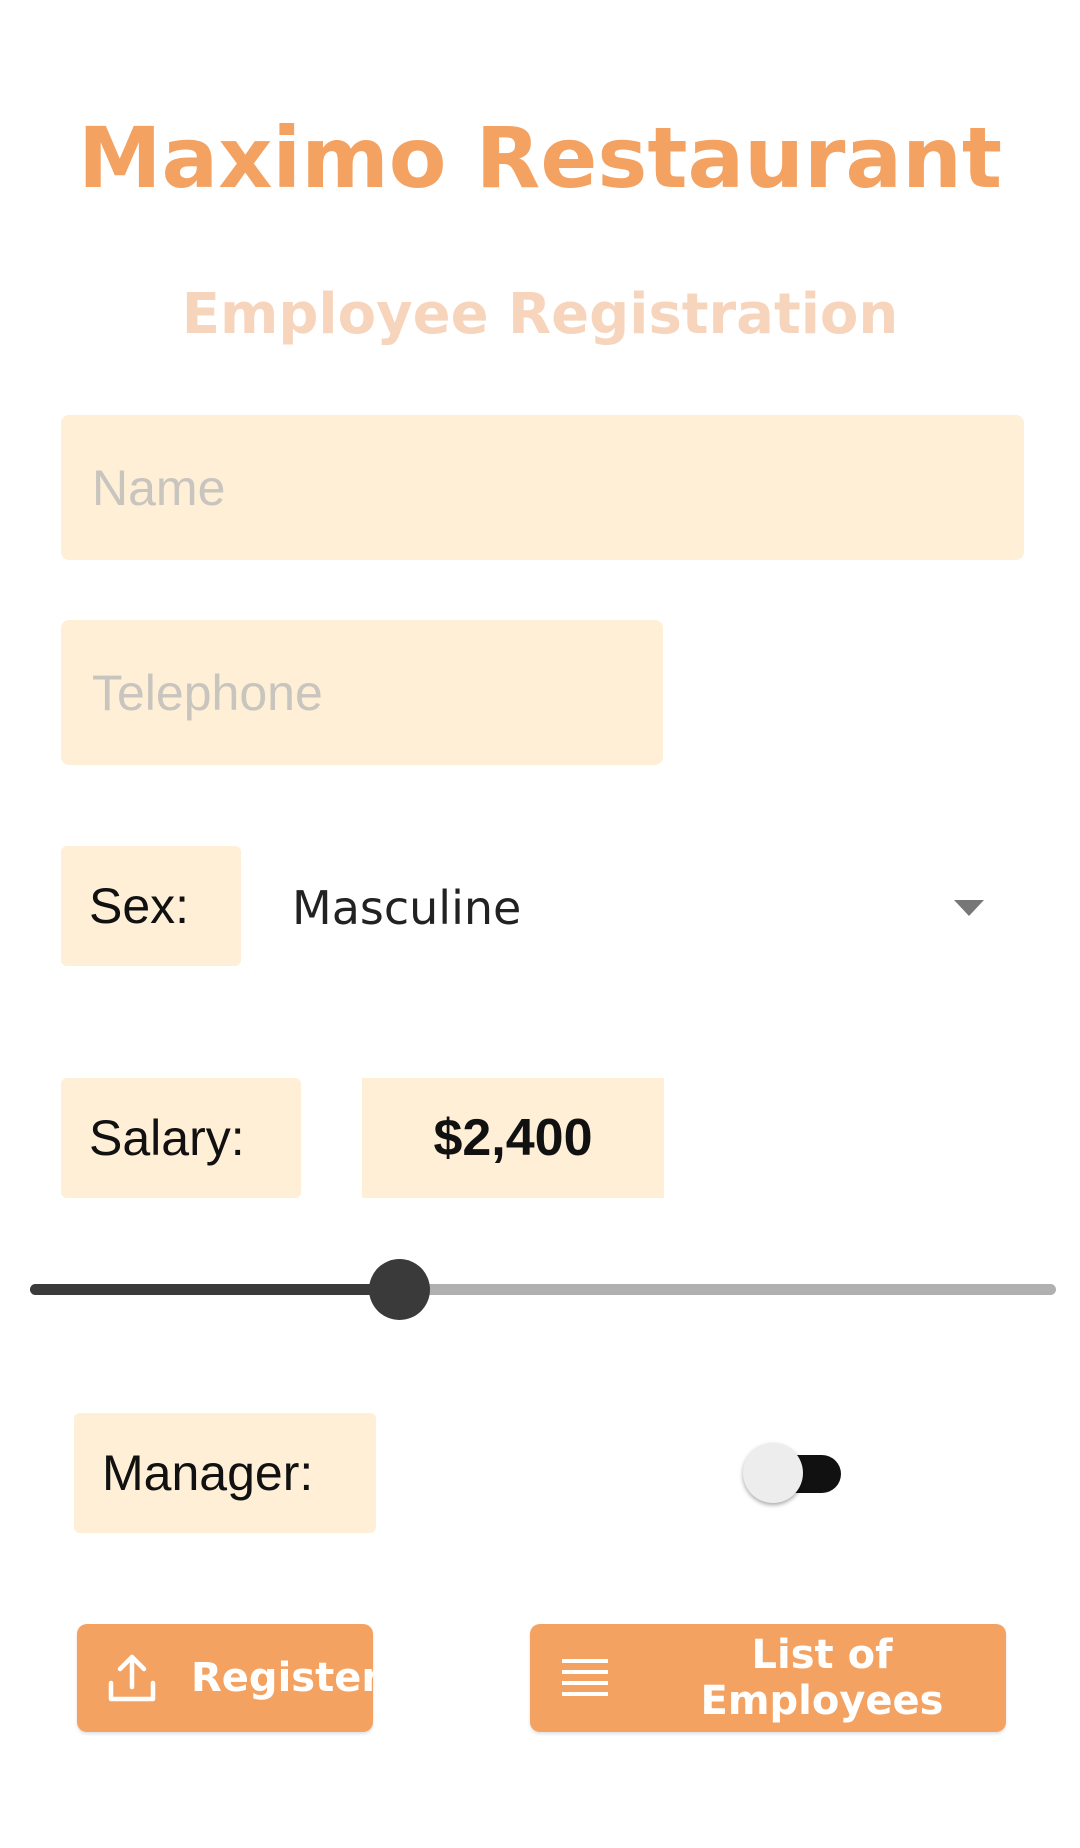 The height and width of the screenshot is (1848, 1080). I want to click on dropdown-arrow-icon, so click(969, 908).